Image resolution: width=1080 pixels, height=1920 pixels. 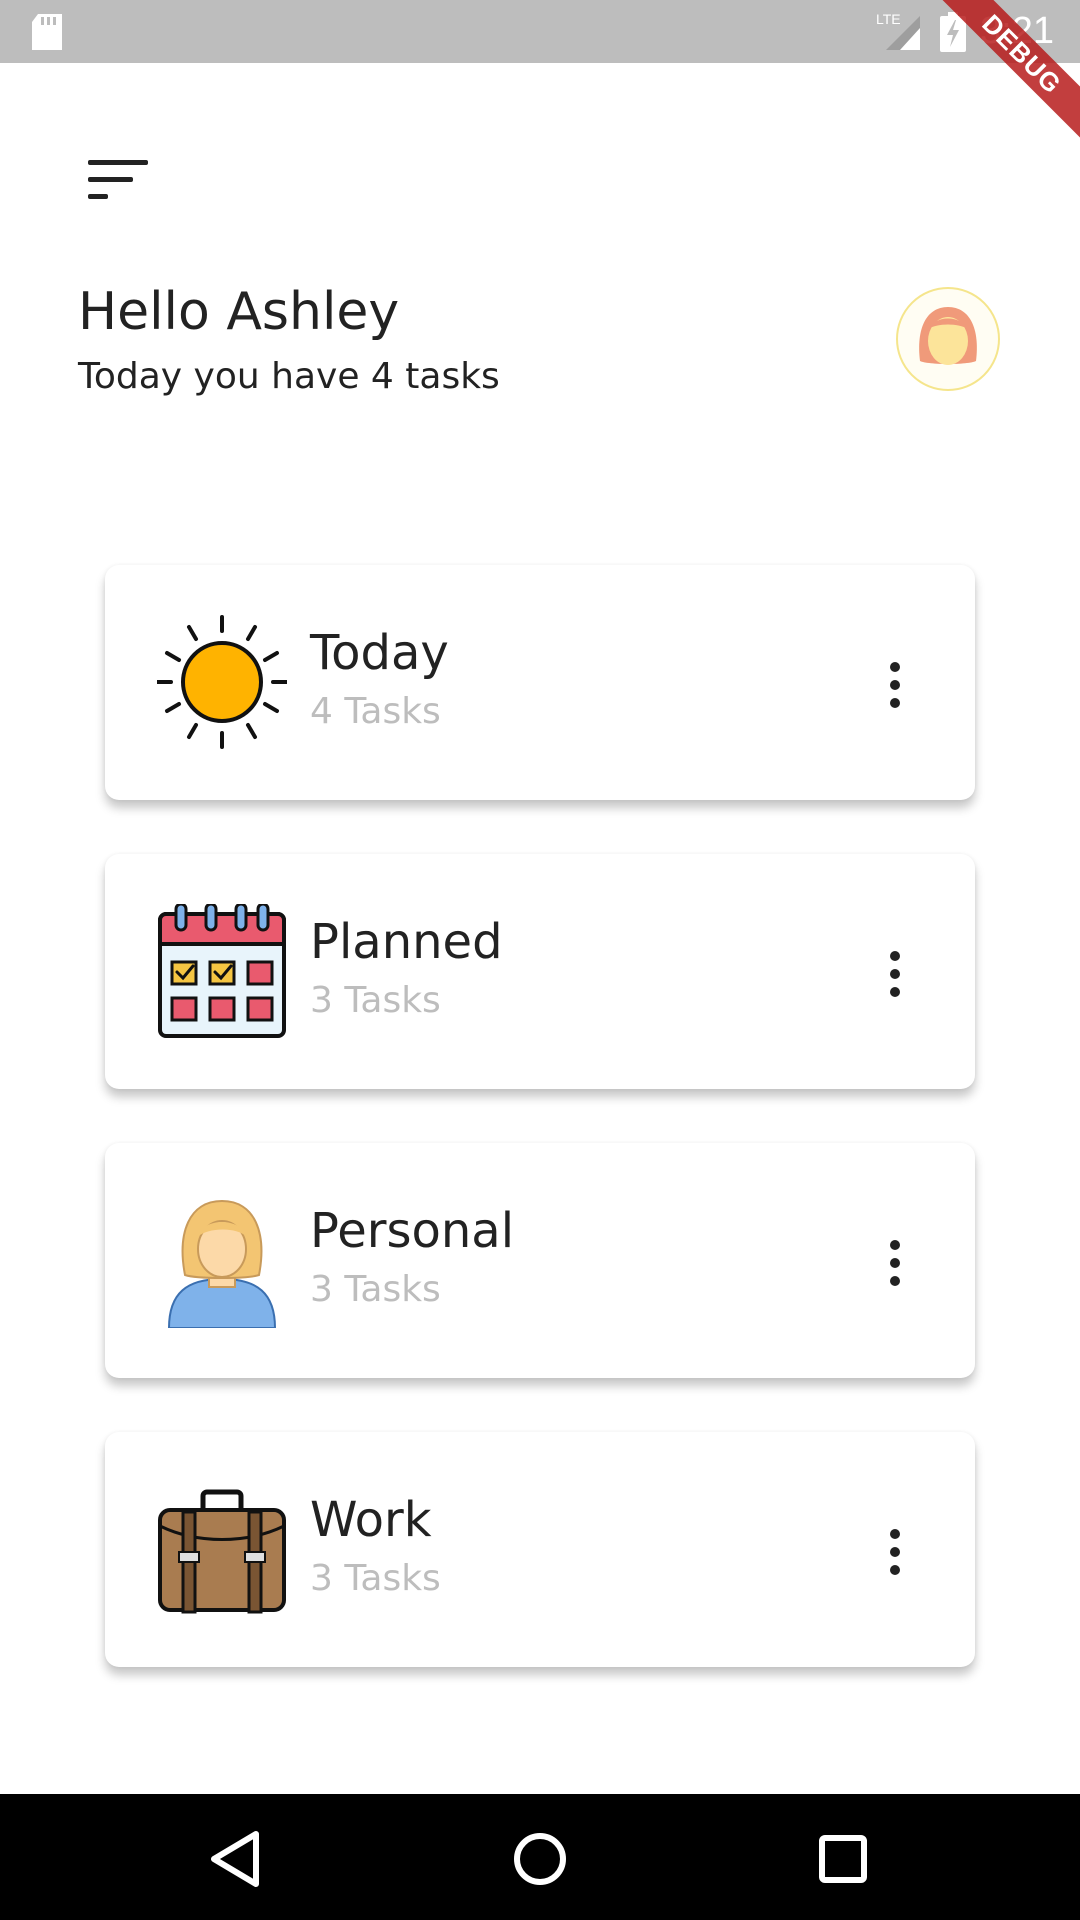 I want to click on category-card-planned: Planned 3 Tasks, so click(x=540, y=971).